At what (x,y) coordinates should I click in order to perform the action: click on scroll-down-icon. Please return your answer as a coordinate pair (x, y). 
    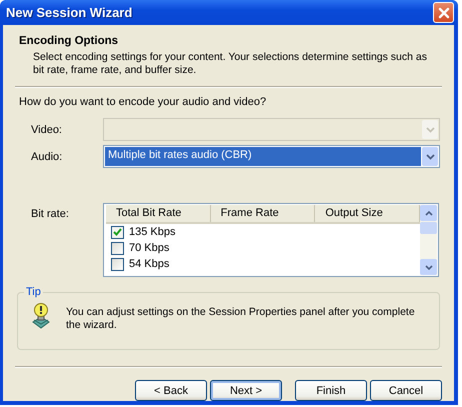
    Looking at the image, I should click on (428, 267).